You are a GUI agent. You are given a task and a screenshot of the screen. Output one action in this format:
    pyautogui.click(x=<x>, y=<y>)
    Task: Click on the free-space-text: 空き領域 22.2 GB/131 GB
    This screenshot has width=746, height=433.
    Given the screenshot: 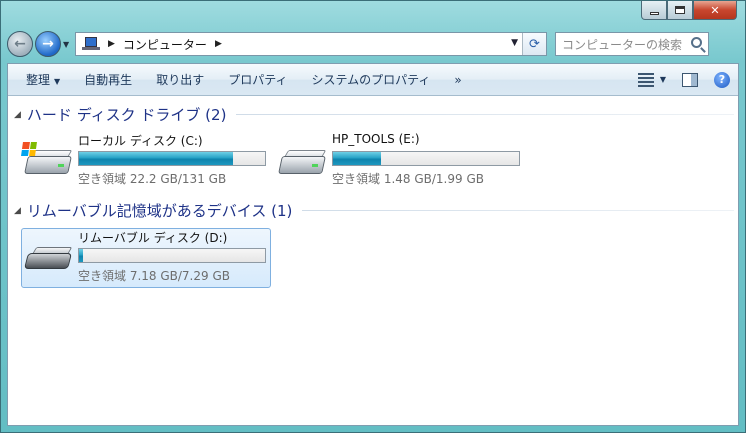 What is the action you would take?
    pyautogui.click(x=152, y=179)
    